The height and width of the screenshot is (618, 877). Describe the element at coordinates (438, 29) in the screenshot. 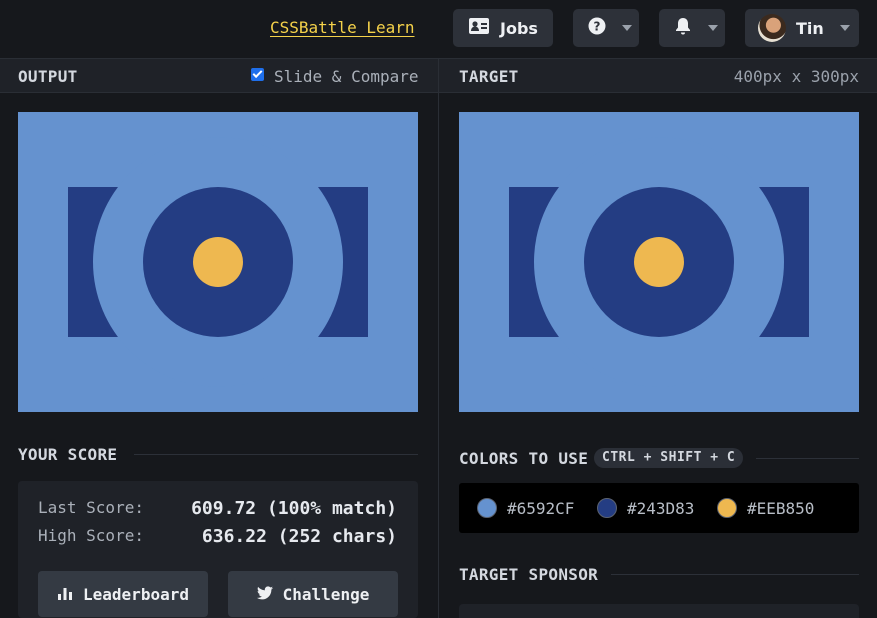

I see `top-bar: CSSBattle Learn Jobs ? Tin` at that location.